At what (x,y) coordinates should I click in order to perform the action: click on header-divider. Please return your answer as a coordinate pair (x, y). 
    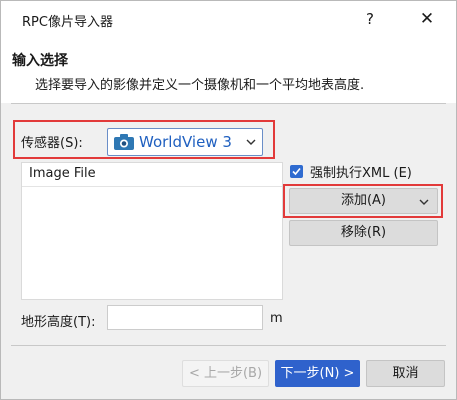
    Looking at the image, I should click on (228, 103).